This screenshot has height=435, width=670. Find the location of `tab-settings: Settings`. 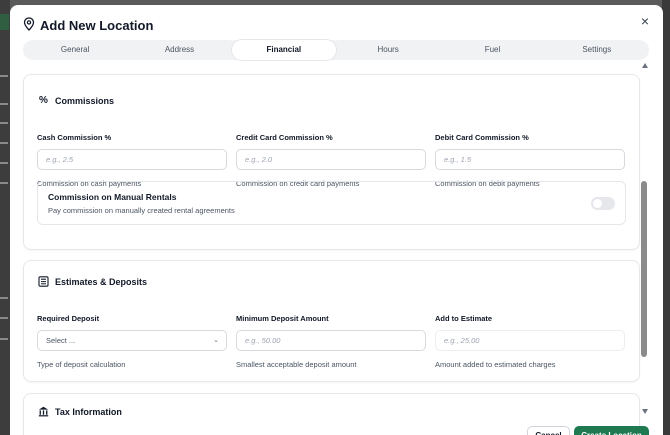

tab-settings: Settings is located at coordinates (597, 50).